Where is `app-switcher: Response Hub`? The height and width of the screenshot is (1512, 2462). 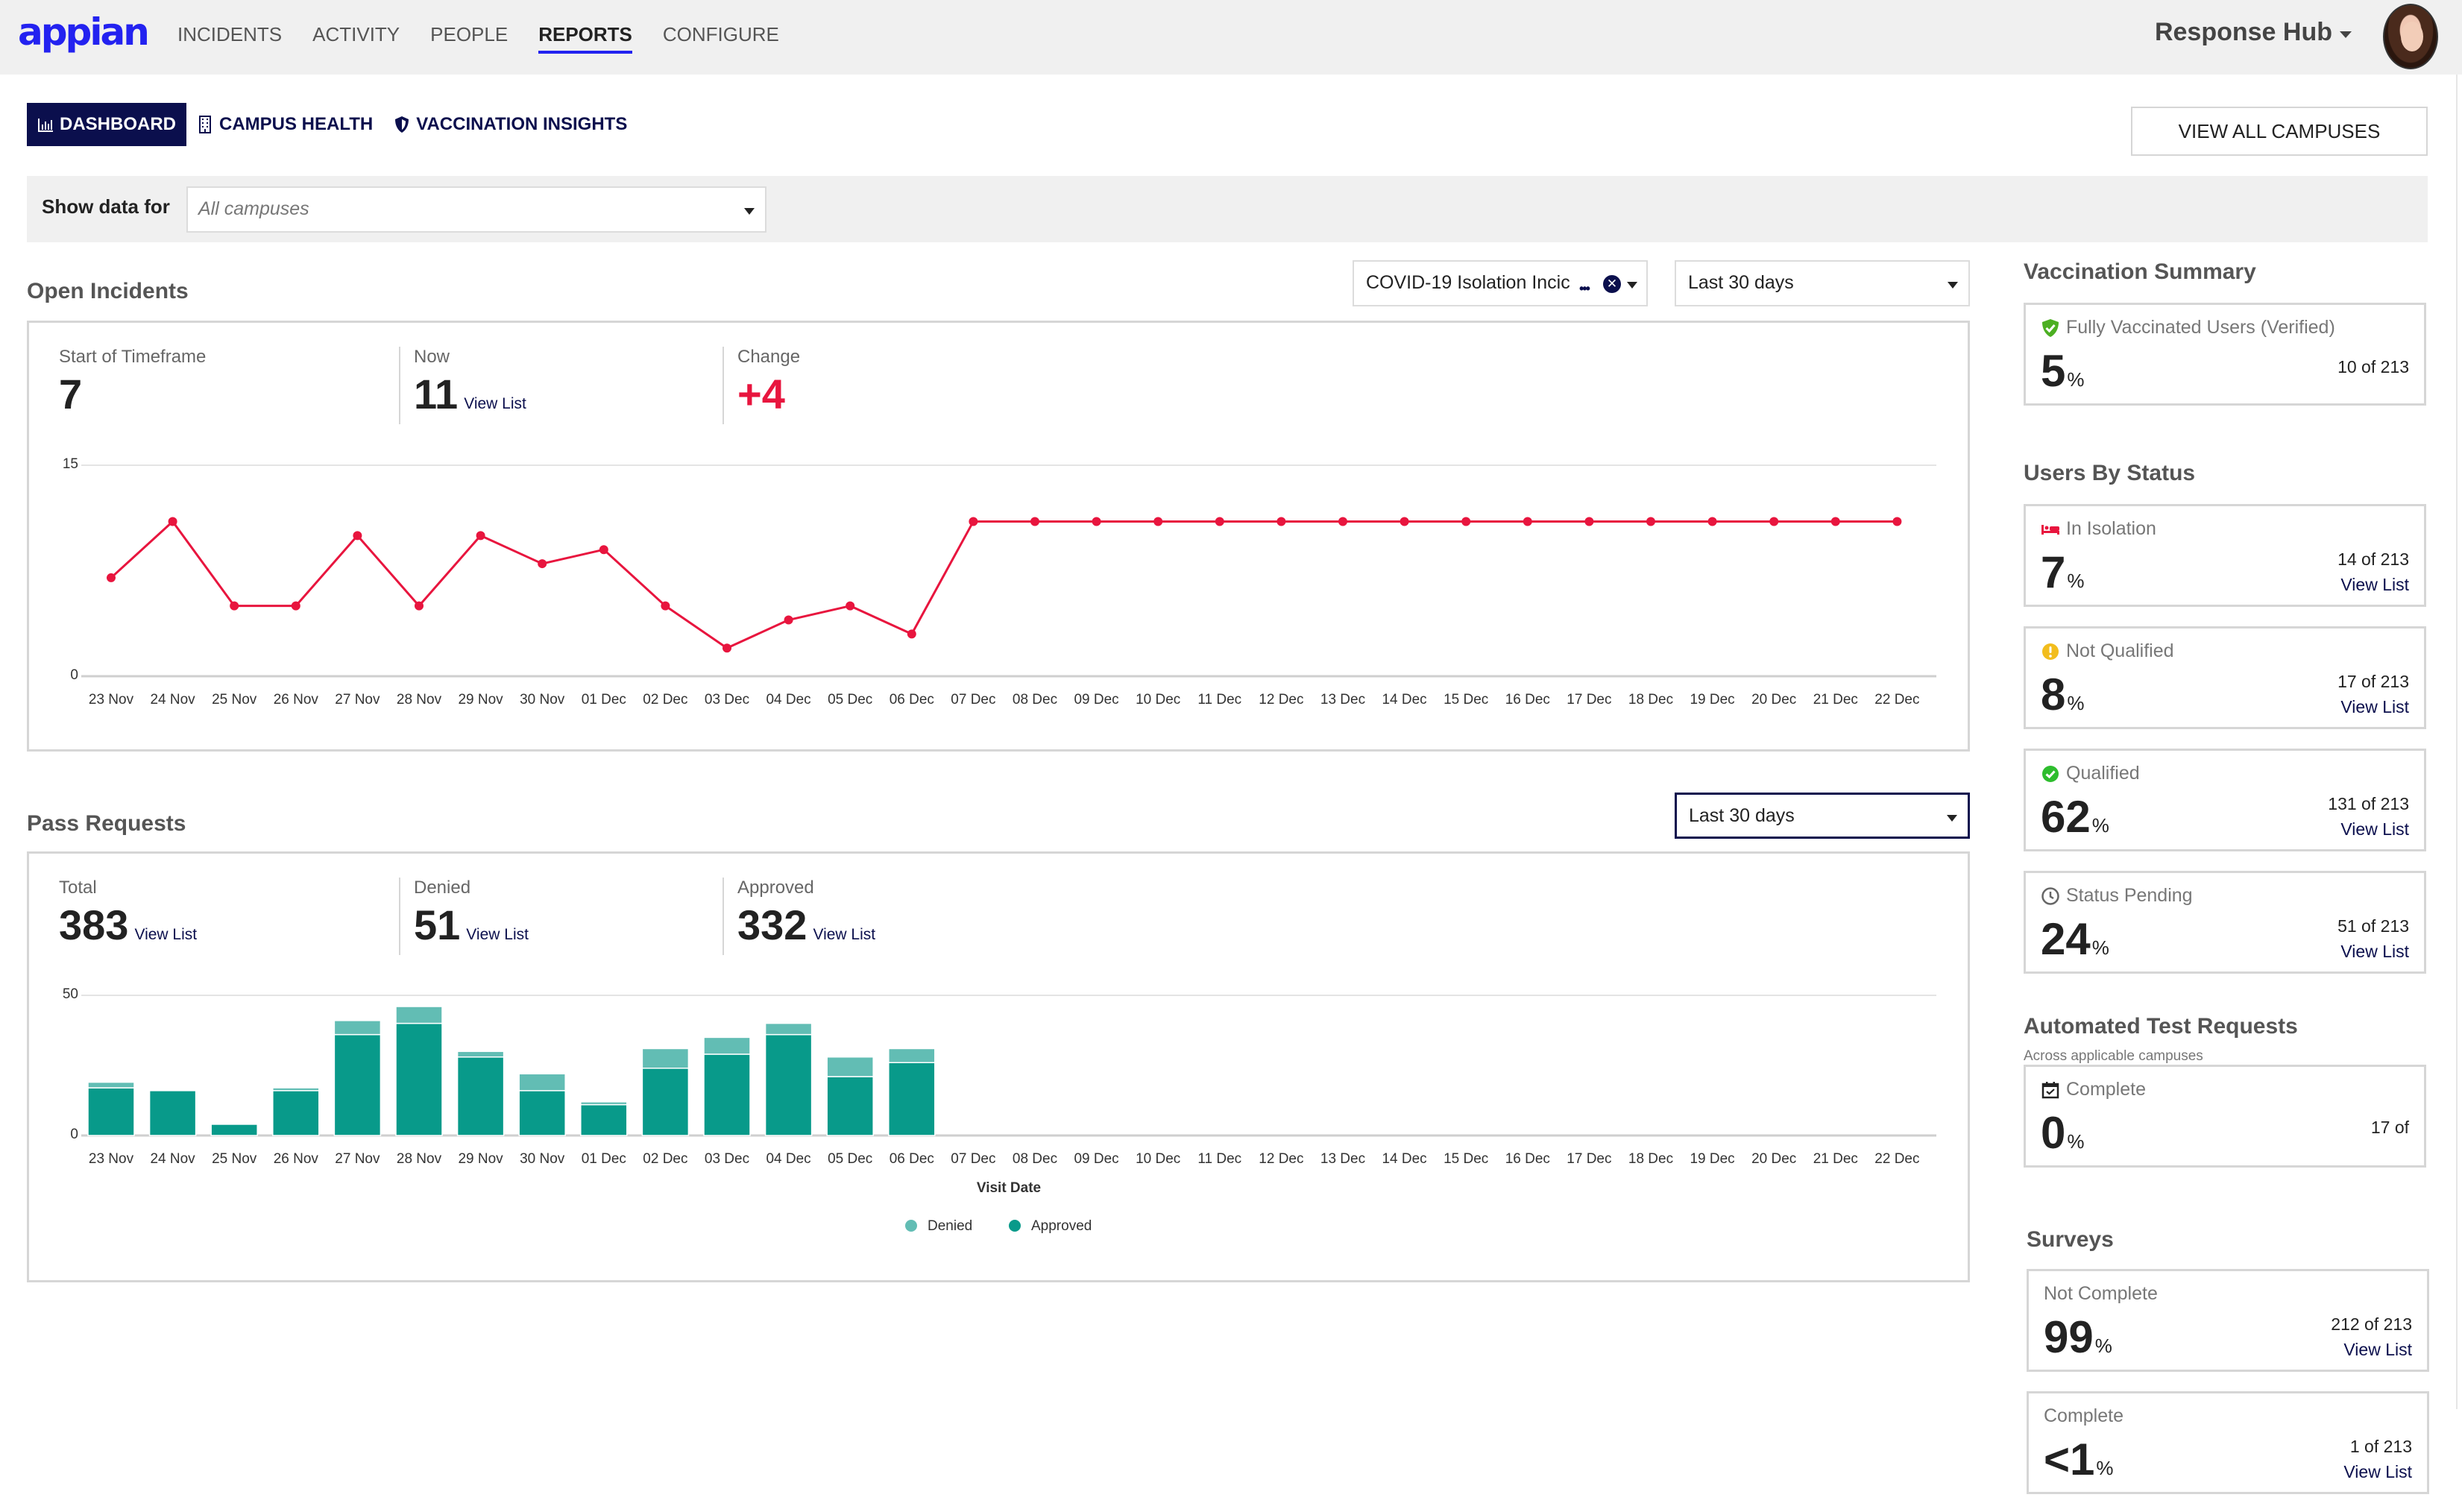
app-switcher: Response Hub is located at coordinates (2253, 32).